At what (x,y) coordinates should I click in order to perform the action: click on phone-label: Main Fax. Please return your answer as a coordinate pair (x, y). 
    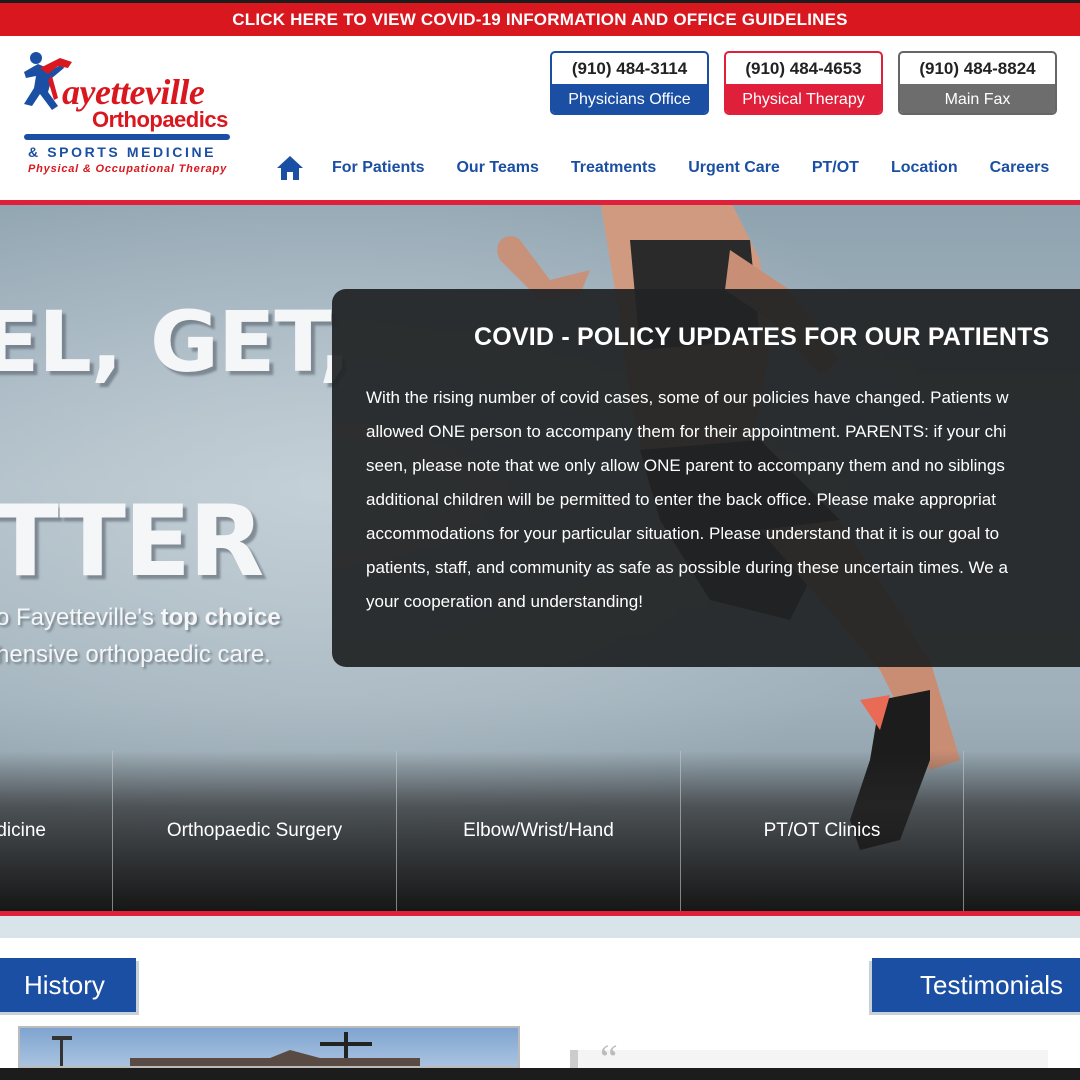
    Looking at the image, I should click on (977, 98).